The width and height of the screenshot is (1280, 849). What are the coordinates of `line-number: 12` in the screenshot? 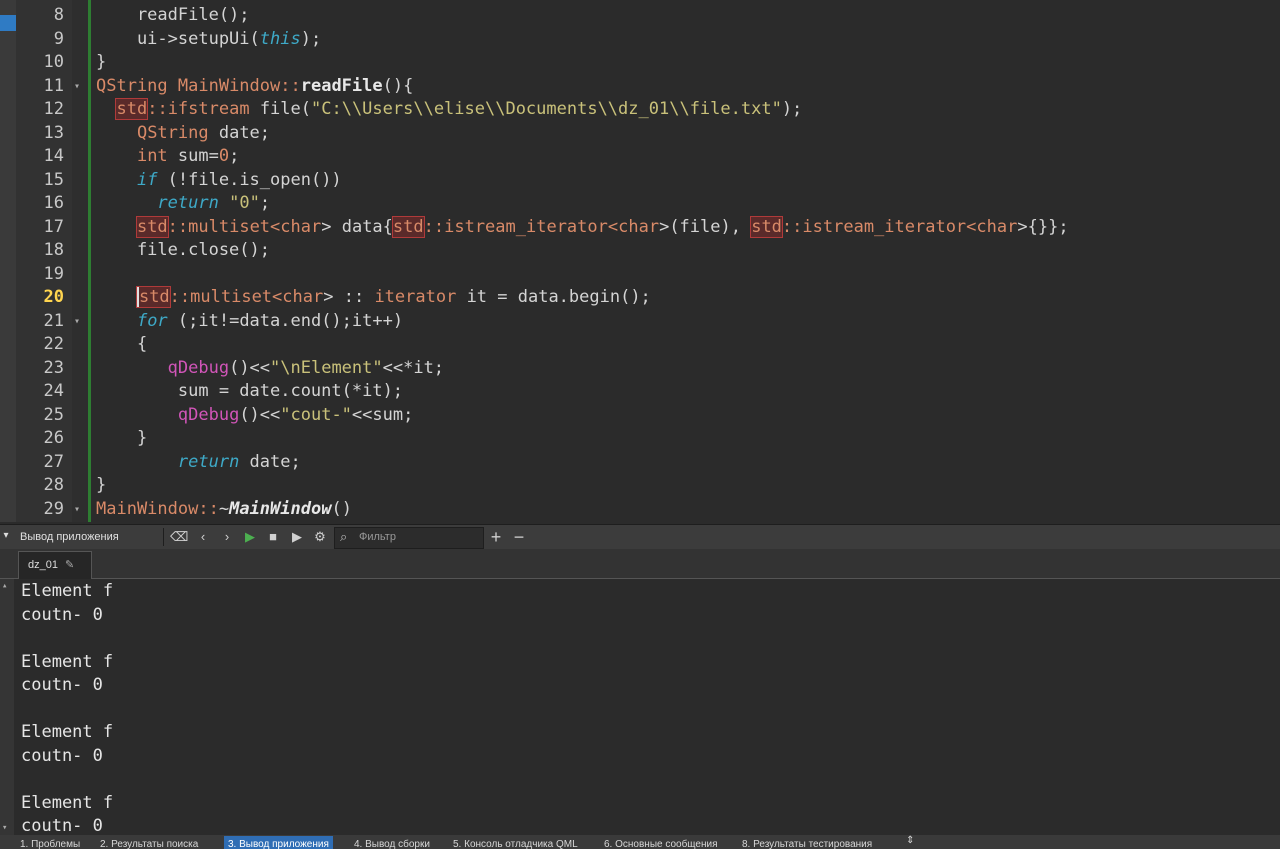 It's located at (40, 110).